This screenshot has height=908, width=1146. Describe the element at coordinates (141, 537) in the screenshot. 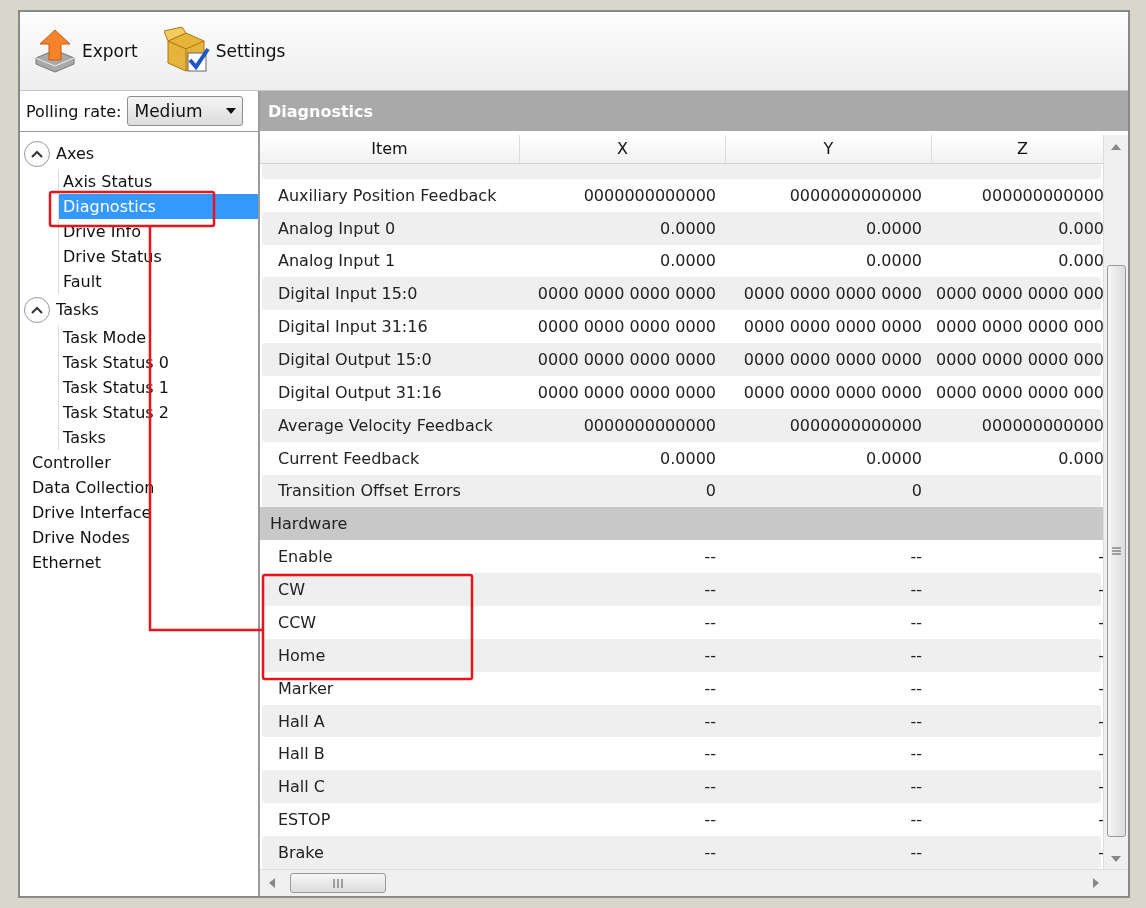

I see `tree-item: Drive Nodes` at that location.